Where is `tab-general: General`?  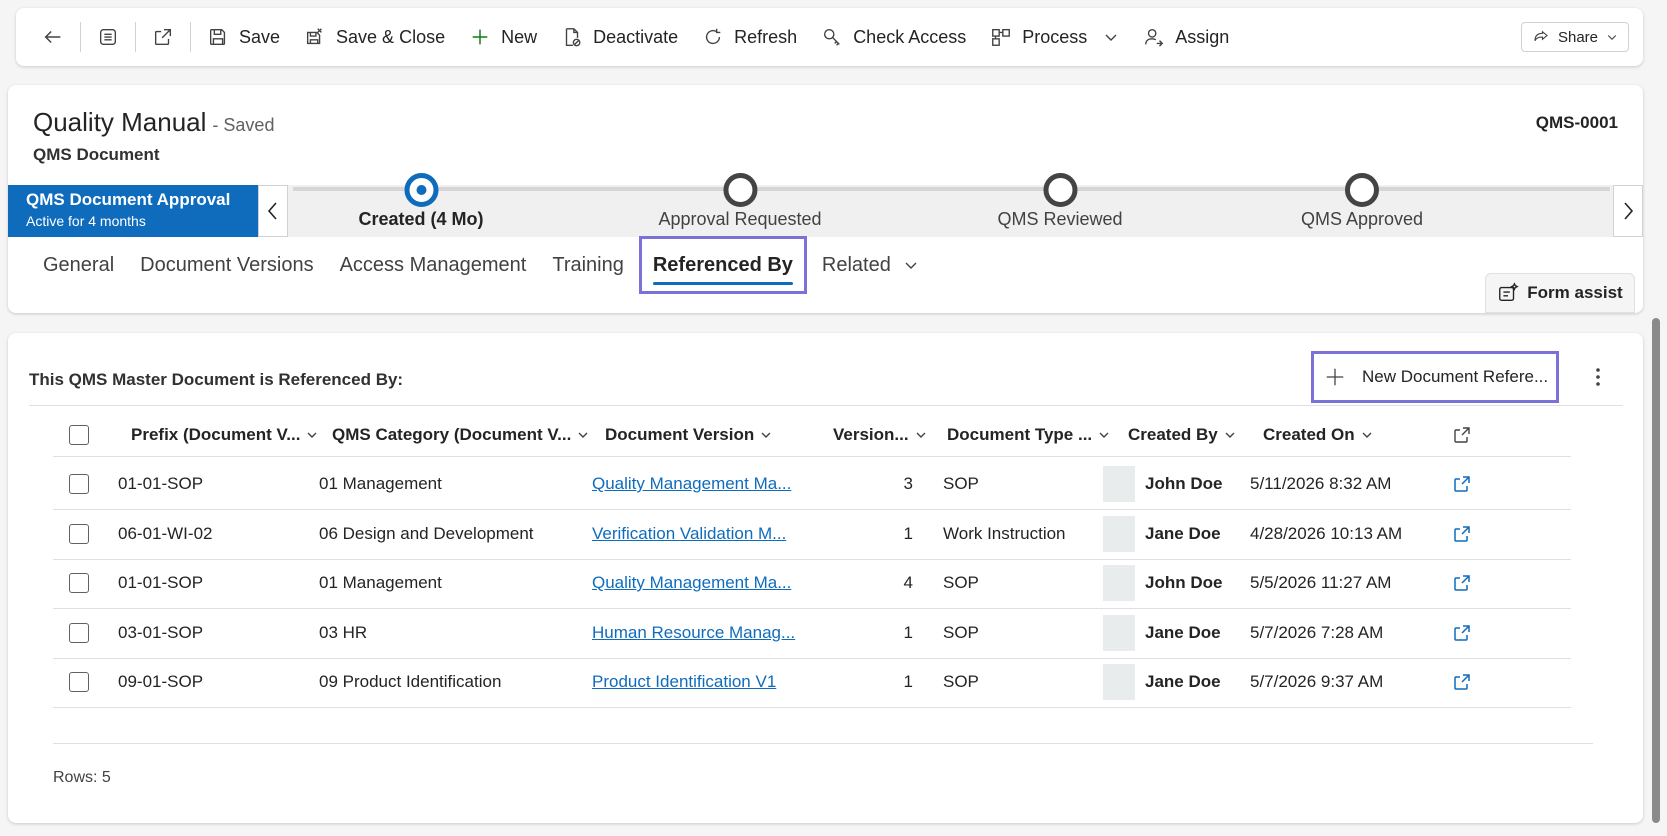
tab-general: General is located at coordinates (78, 265).